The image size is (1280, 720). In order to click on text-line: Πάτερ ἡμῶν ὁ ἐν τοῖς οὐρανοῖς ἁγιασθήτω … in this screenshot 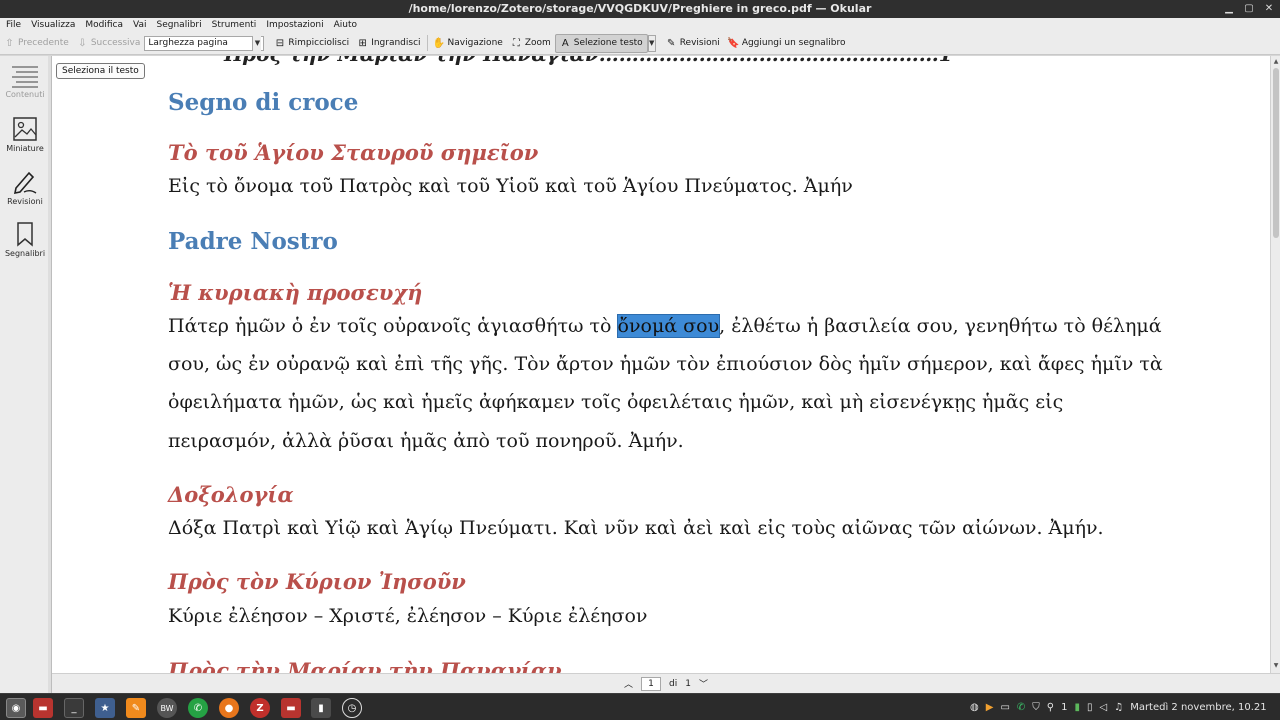, I will do `click(665, 326)`.